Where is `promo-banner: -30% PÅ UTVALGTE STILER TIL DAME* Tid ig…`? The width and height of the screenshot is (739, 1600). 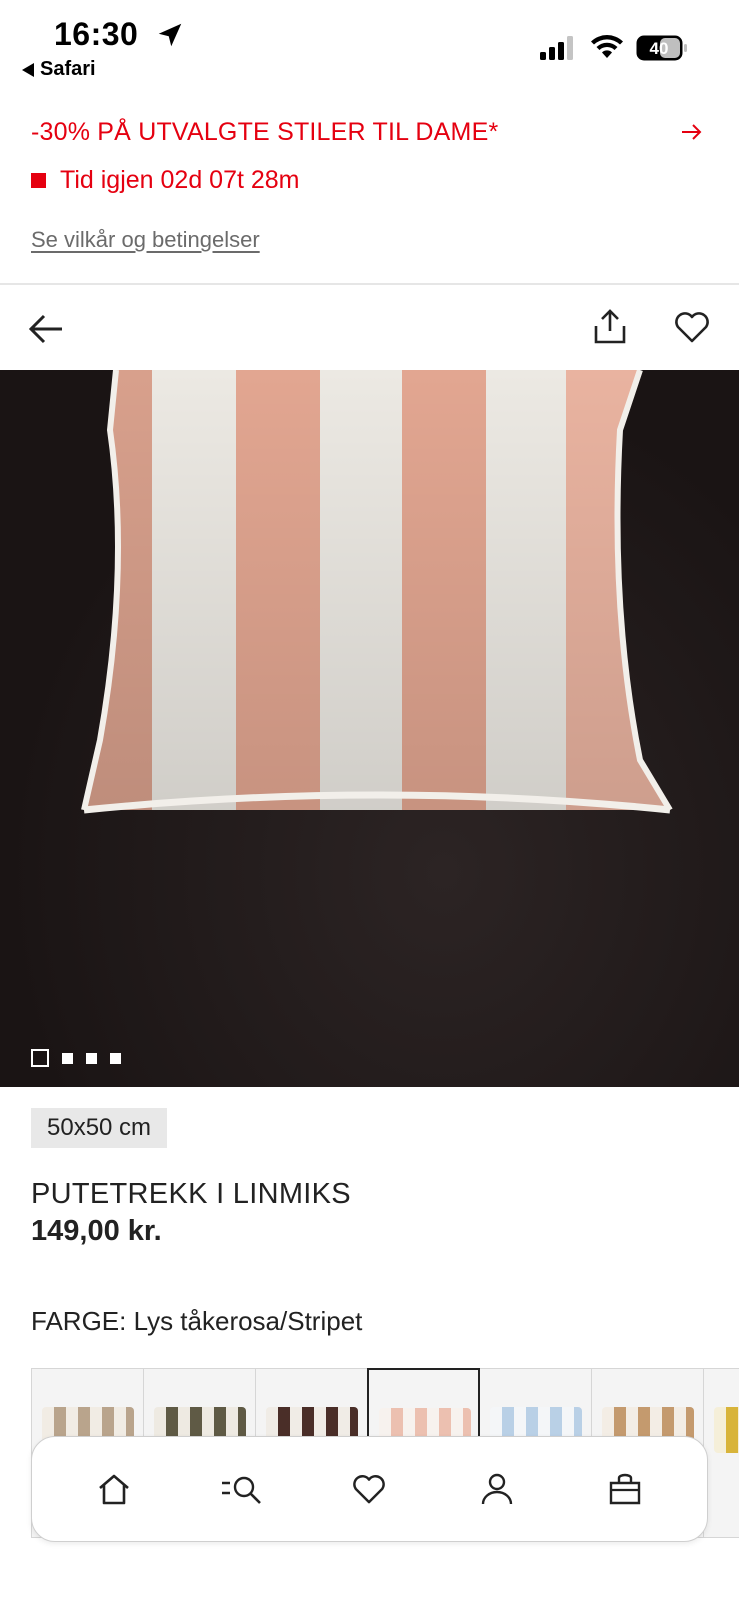
promo-banner: -30% PÅ UTVALGTE STILER TIL DAME* Tid ig… is located at coordinates (369, 188).